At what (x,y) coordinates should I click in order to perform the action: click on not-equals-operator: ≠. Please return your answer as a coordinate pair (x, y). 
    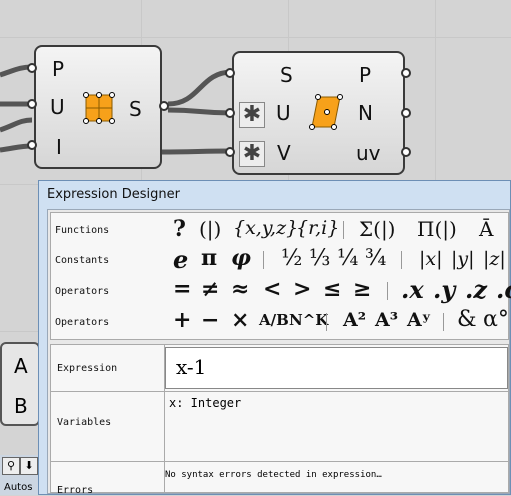
    Looking at the image, I should click on (210, 289).